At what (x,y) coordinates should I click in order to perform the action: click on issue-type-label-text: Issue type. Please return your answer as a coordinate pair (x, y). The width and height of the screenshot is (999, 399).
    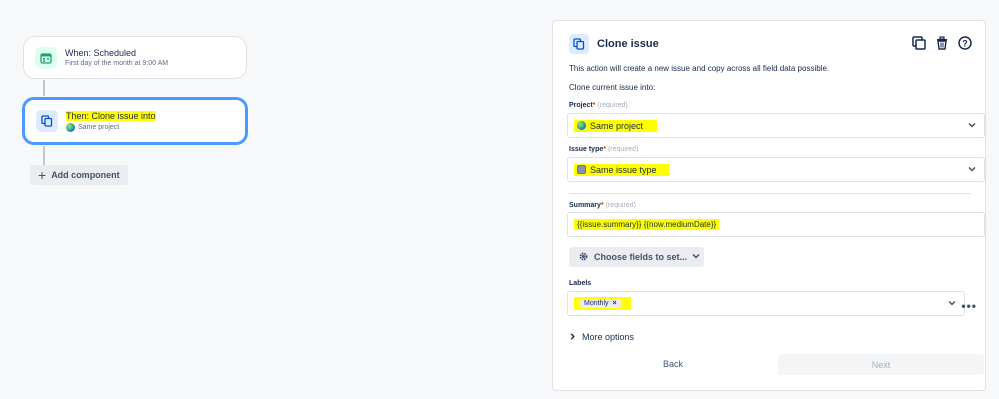
    Looking at the image, I should click on (586, 149).